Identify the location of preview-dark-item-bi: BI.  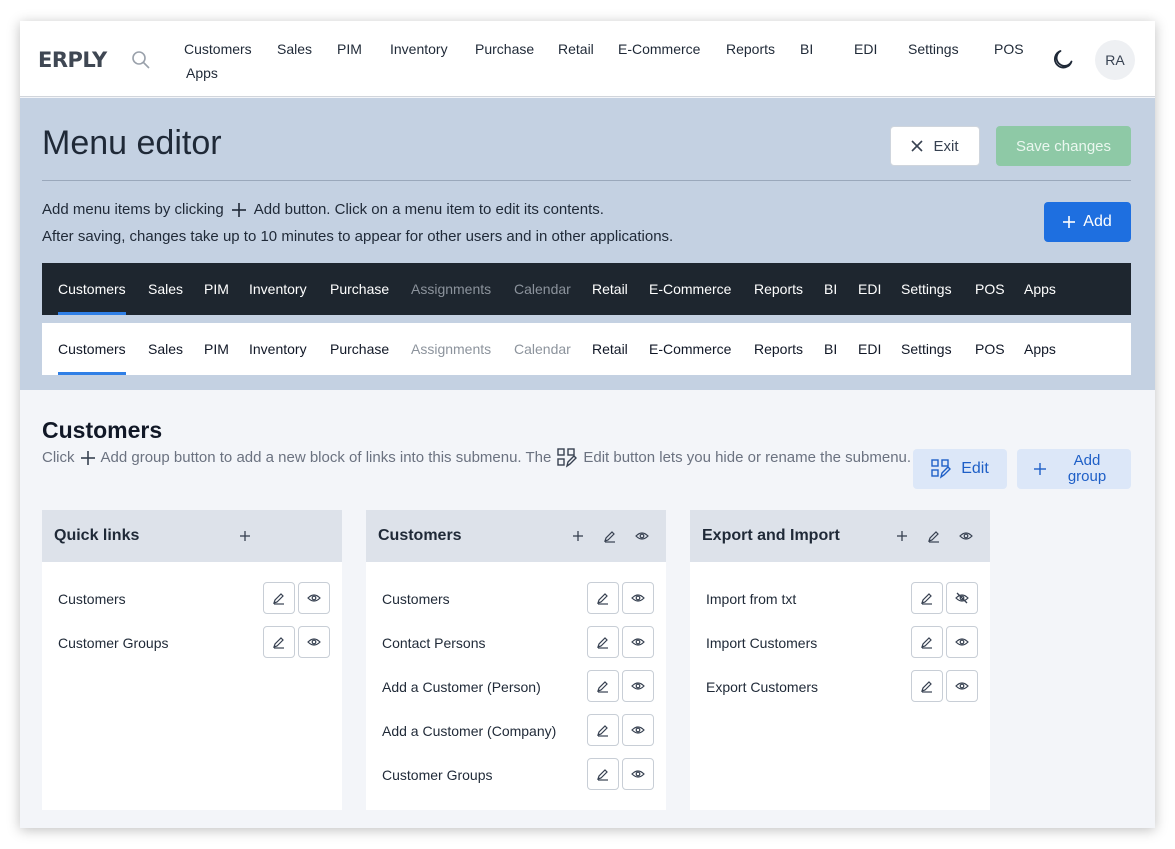
(830, 289).